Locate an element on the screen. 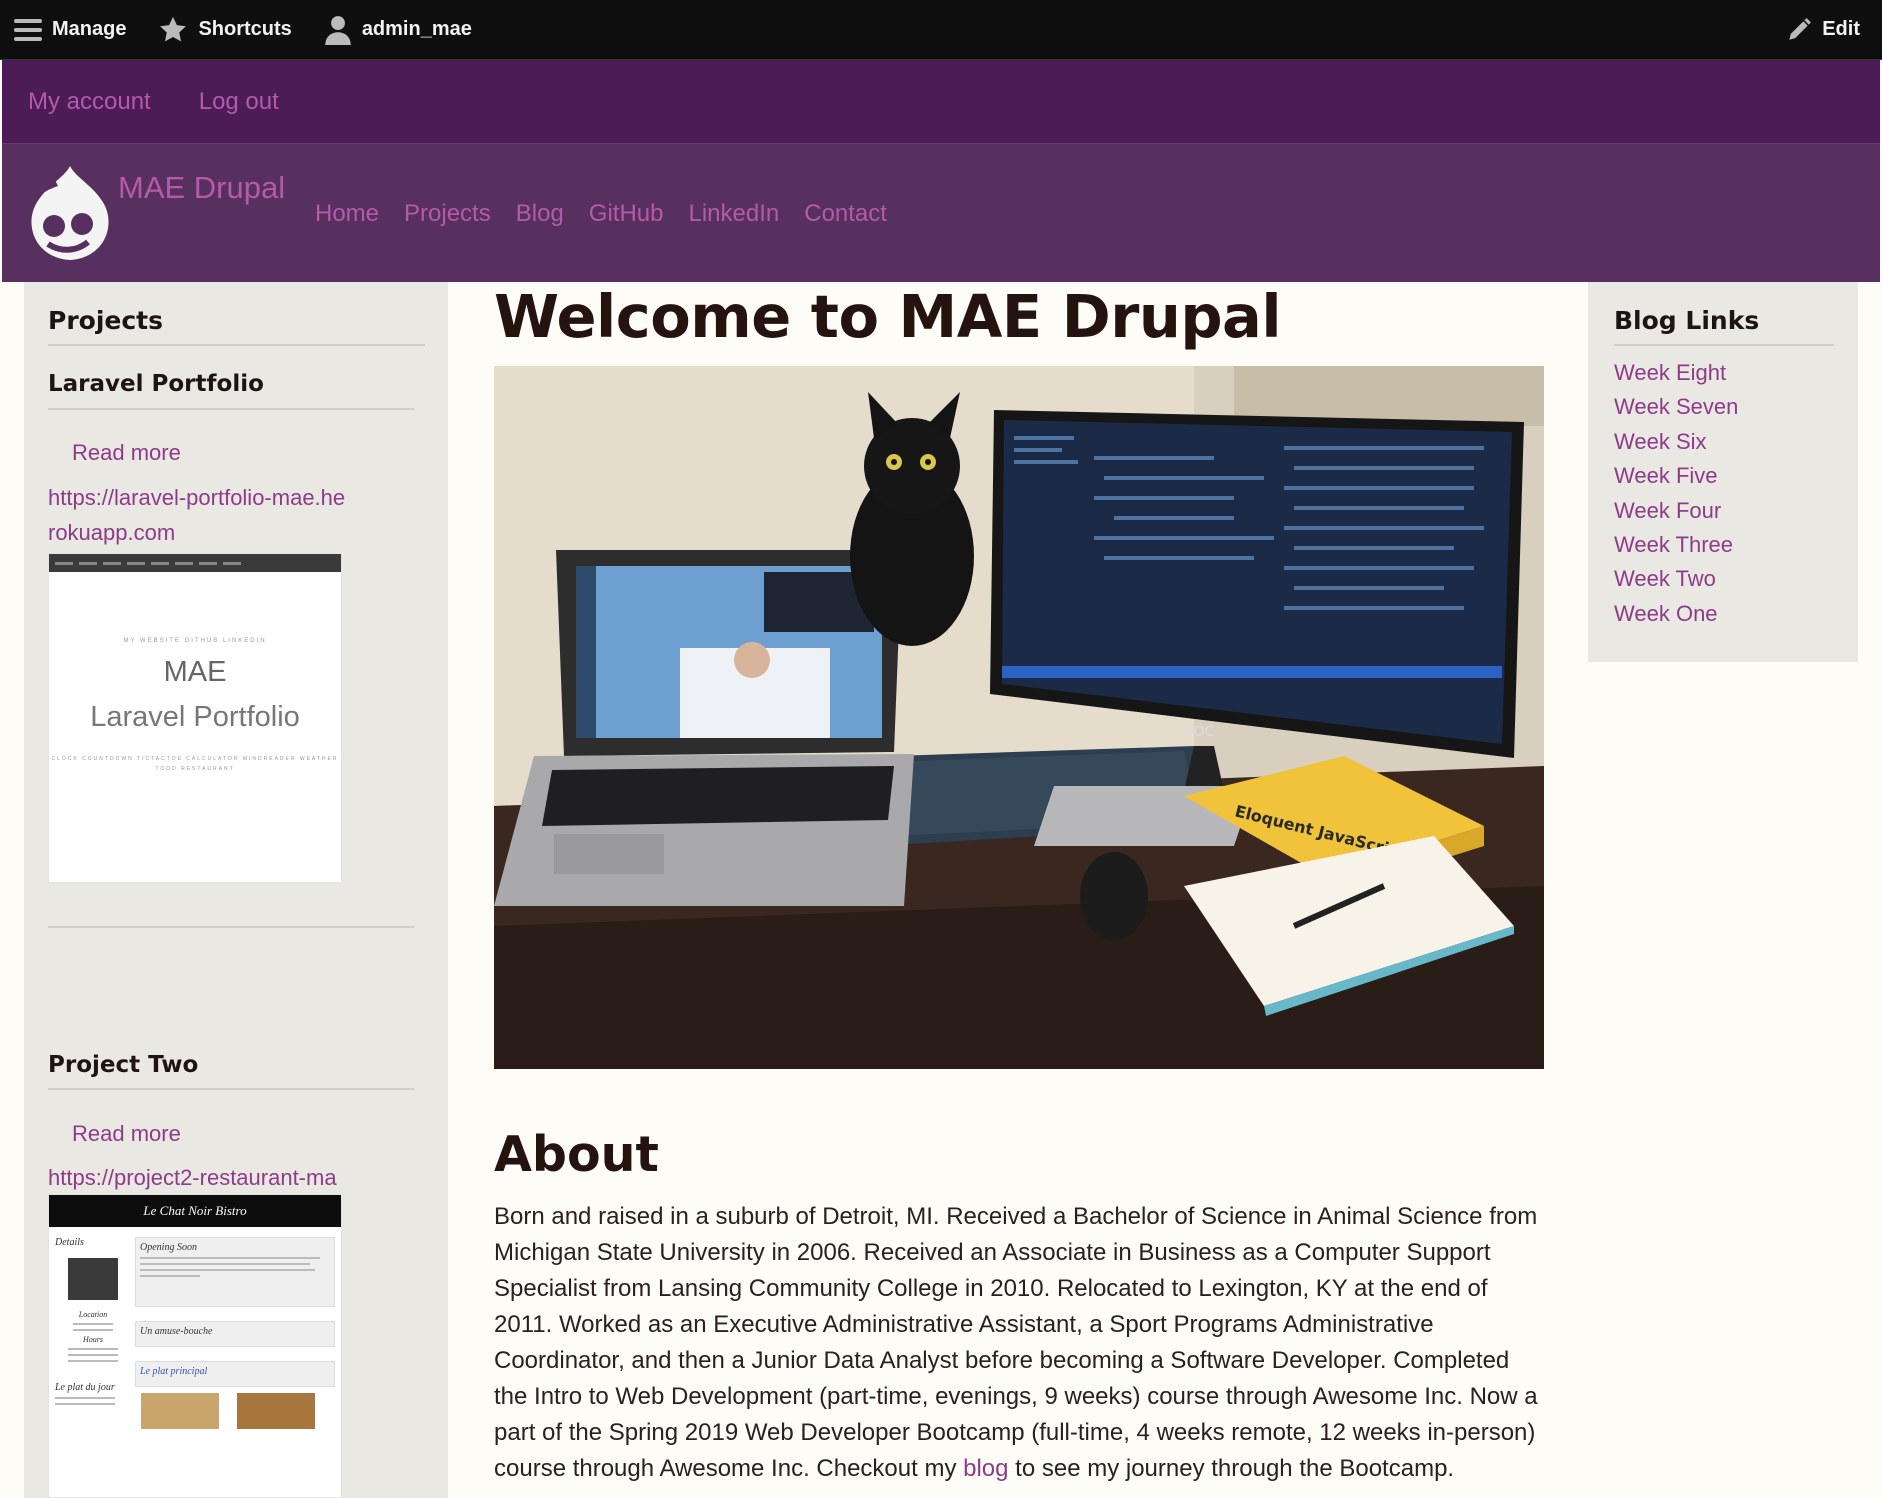 This screenshot has width=1882, height=1498. thumbnail-amuse-label: Un amuse-bouche is located at coordinates (176, 1331).